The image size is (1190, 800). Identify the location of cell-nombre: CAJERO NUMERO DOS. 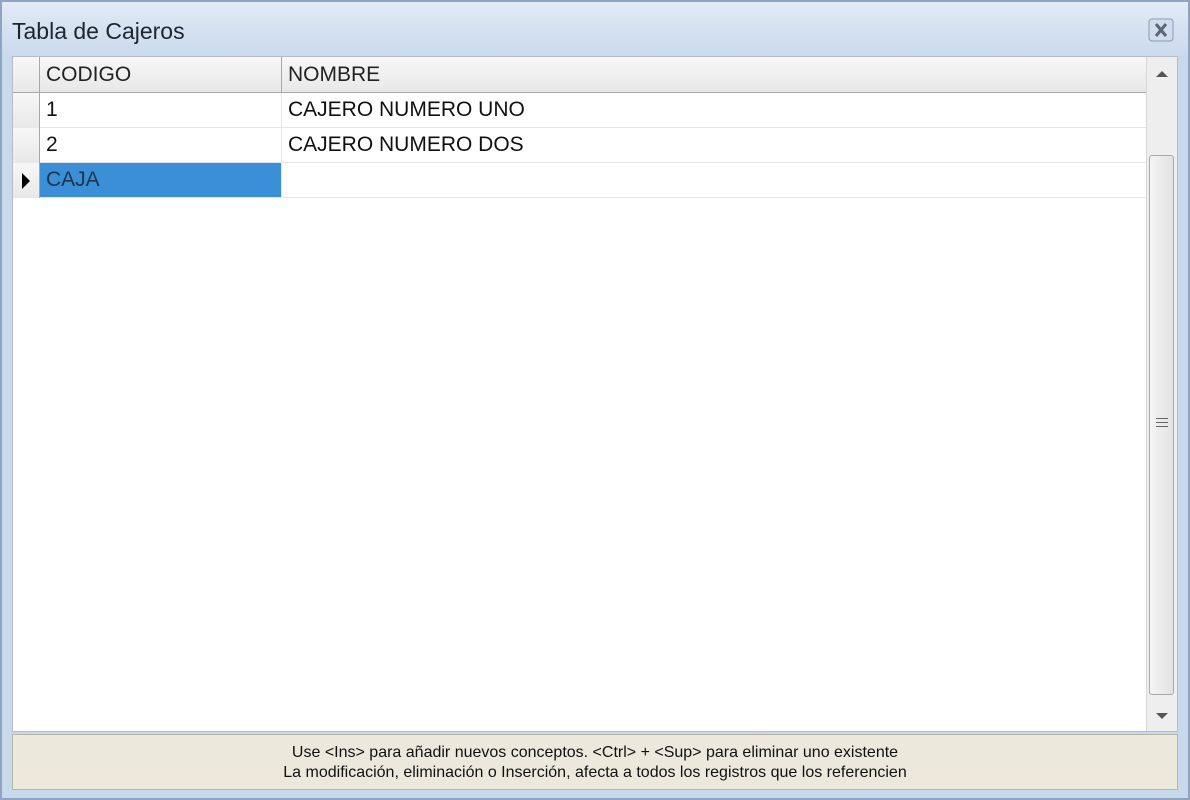
(715, 145).